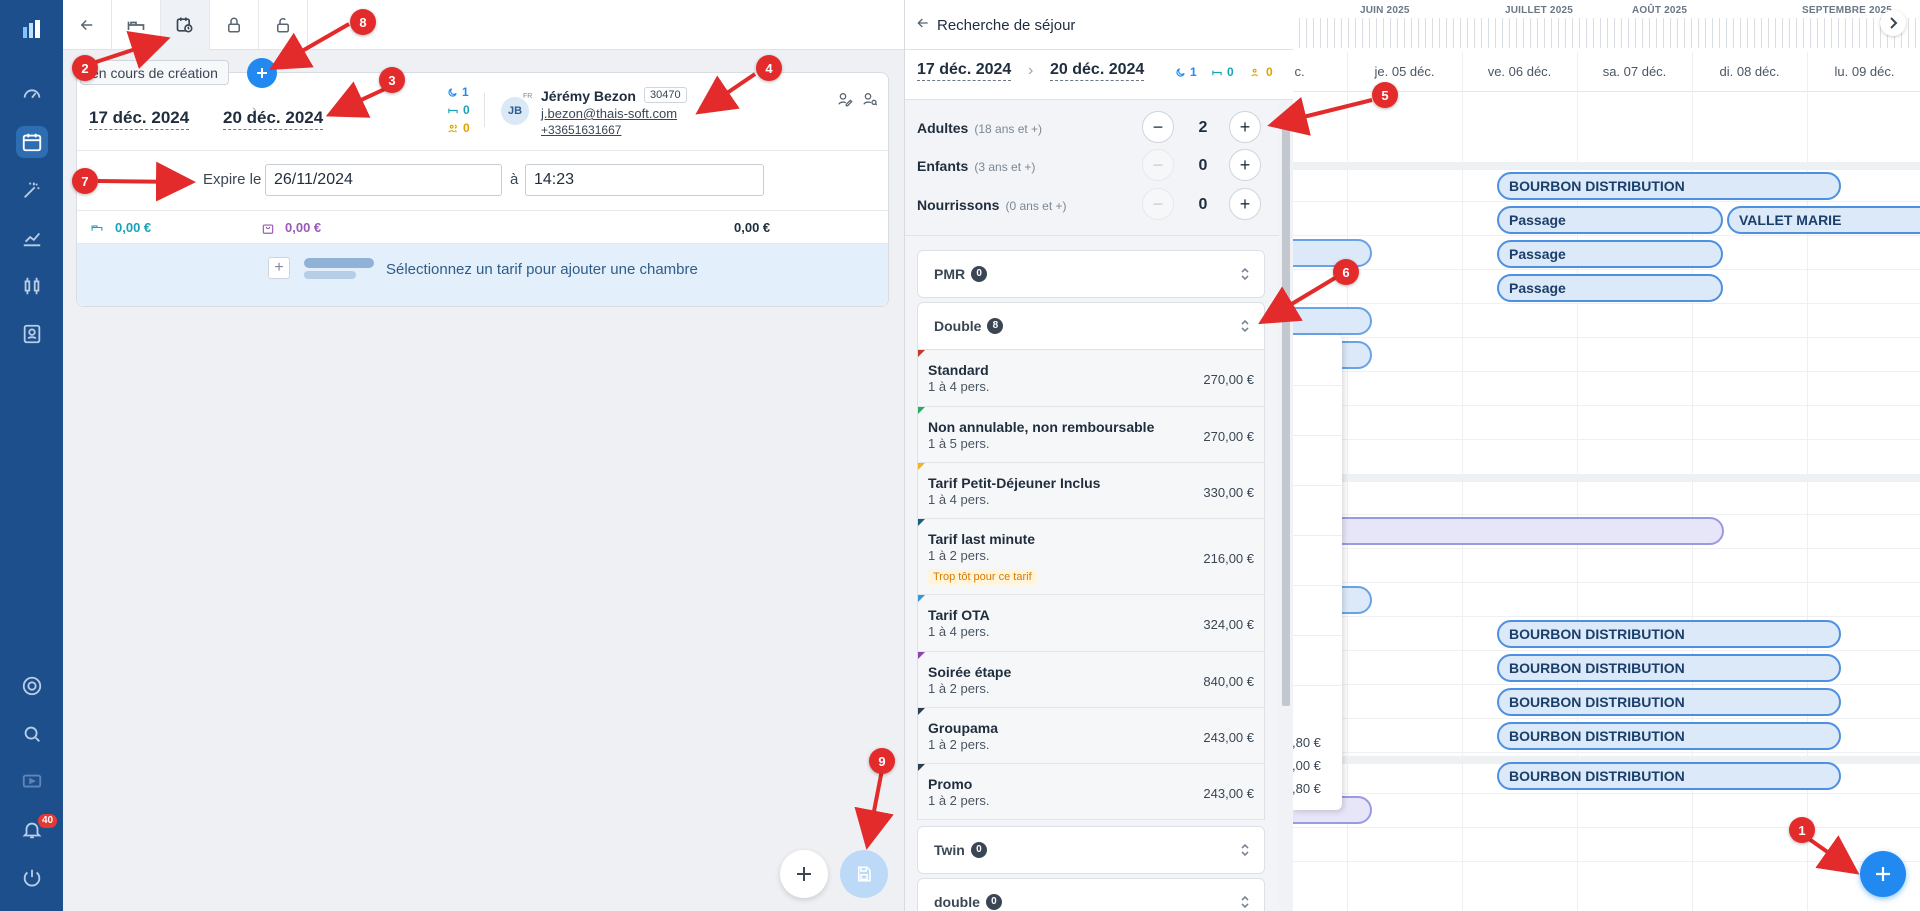 This screenshot has height=911, width=1920. I want to click on customer-phone-link: +33651631667, so click(581, 130).